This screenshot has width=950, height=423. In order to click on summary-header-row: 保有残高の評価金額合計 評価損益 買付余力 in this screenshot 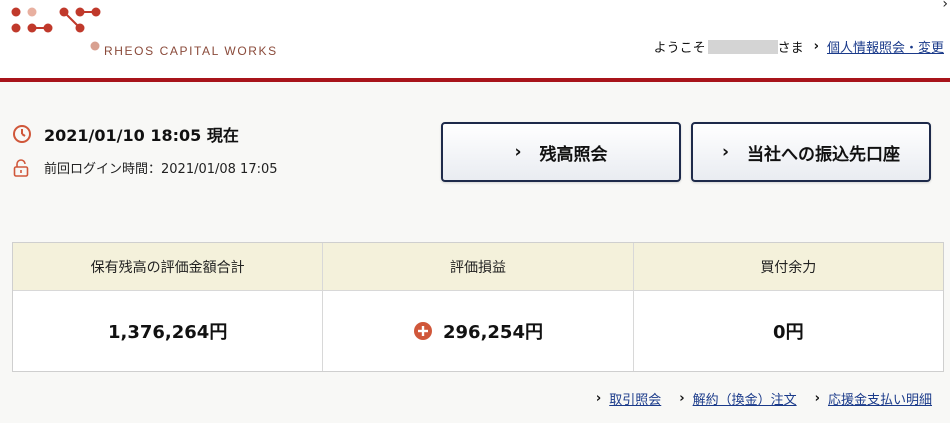, I will do `click(478, 267)`.